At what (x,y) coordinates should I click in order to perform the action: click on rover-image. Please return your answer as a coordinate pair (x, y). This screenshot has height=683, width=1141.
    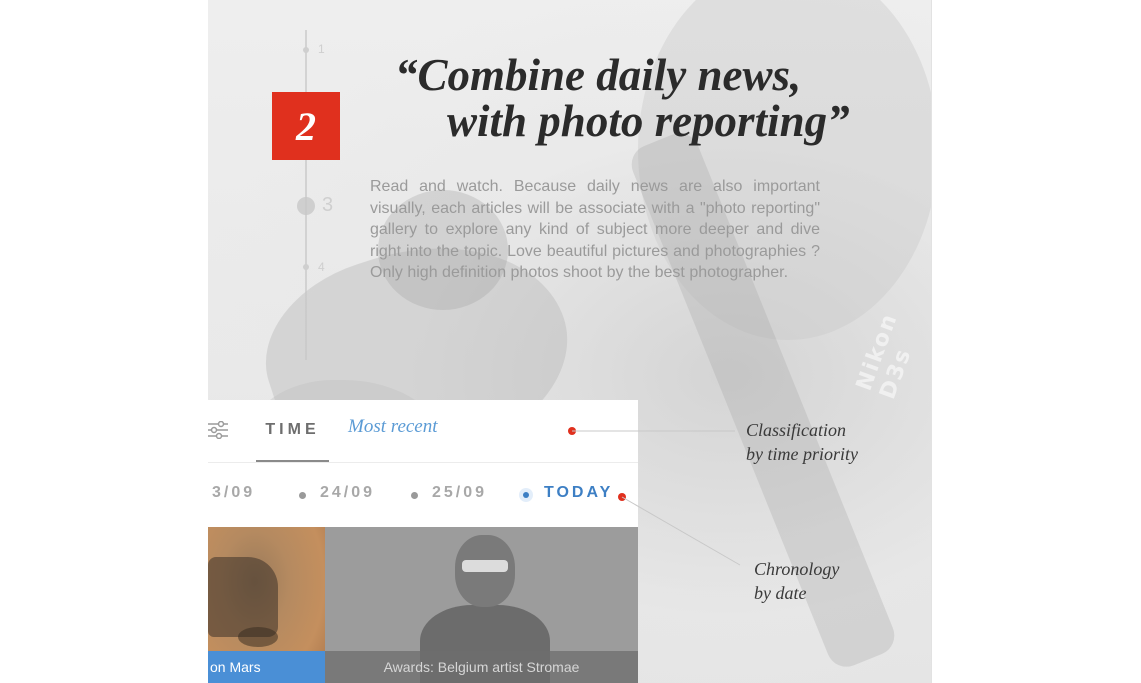
    Looking at the image, I should click on (243, 597).